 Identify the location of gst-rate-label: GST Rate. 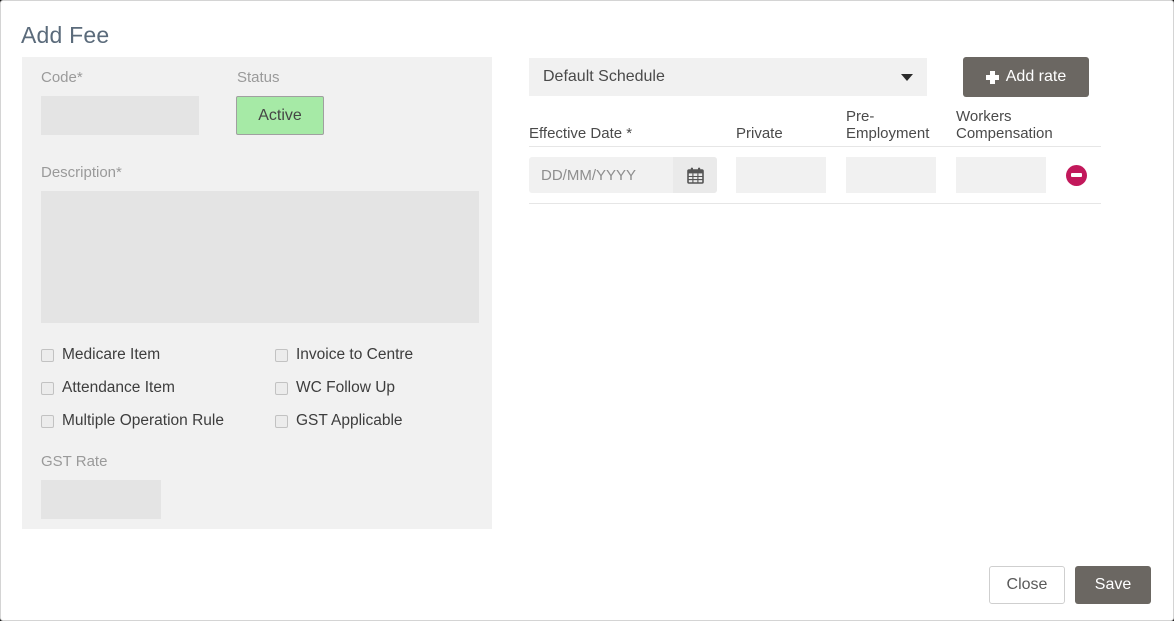
(74, 461).